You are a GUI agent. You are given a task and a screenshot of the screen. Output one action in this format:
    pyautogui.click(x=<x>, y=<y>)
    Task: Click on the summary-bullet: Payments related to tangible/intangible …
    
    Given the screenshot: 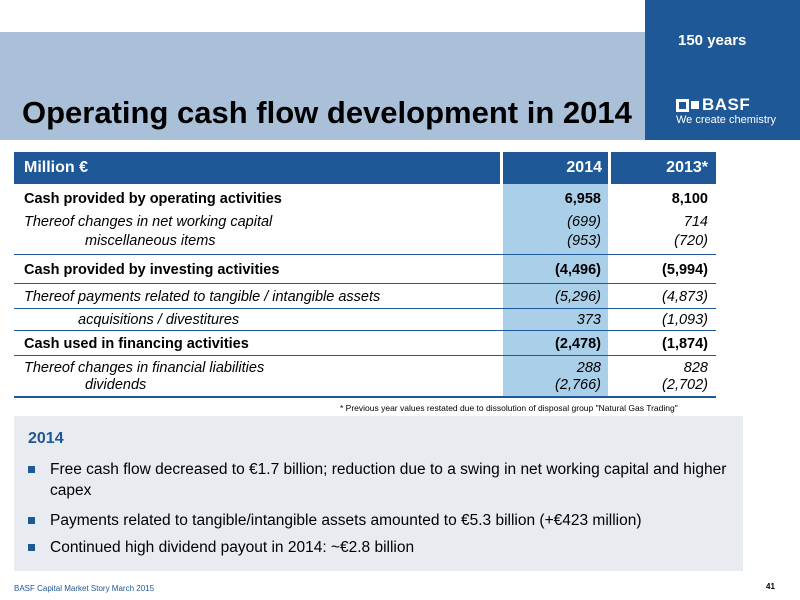 What is the action you would take?
    pyautogui.click(x=378, y=520)
    